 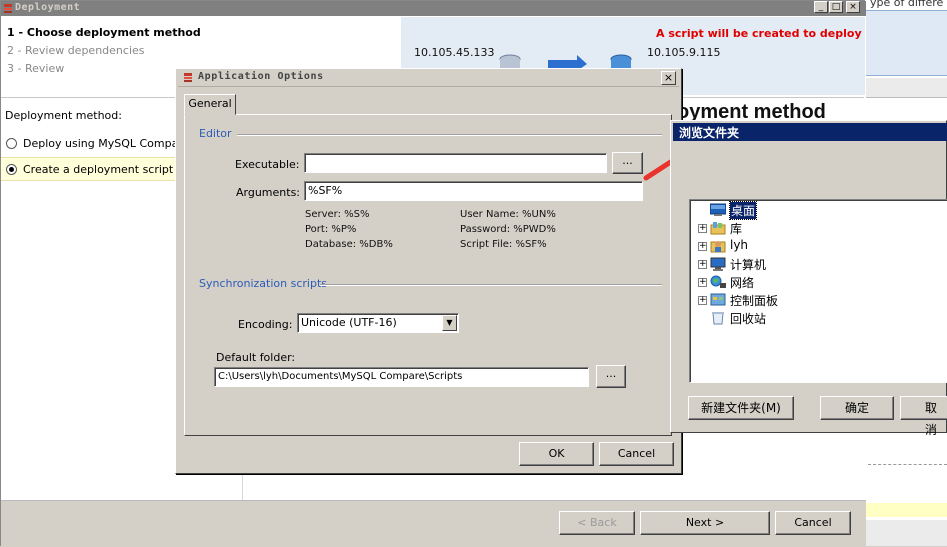 I want to click on minimize-button: _, so click(x=821, y=7).